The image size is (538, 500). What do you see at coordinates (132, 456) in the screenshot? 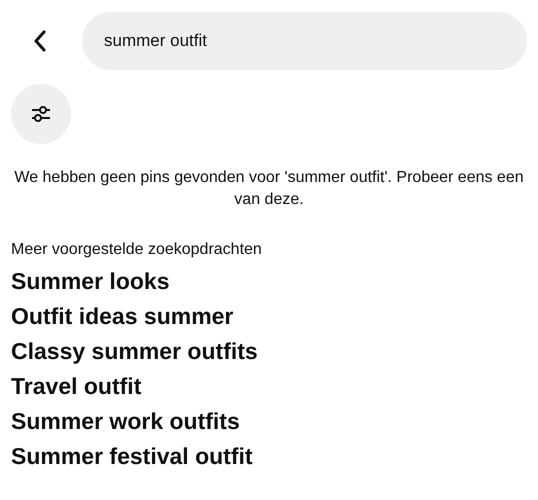
I see `suggestion-link: Summer festival outfit` at bounding box center [132, 456].